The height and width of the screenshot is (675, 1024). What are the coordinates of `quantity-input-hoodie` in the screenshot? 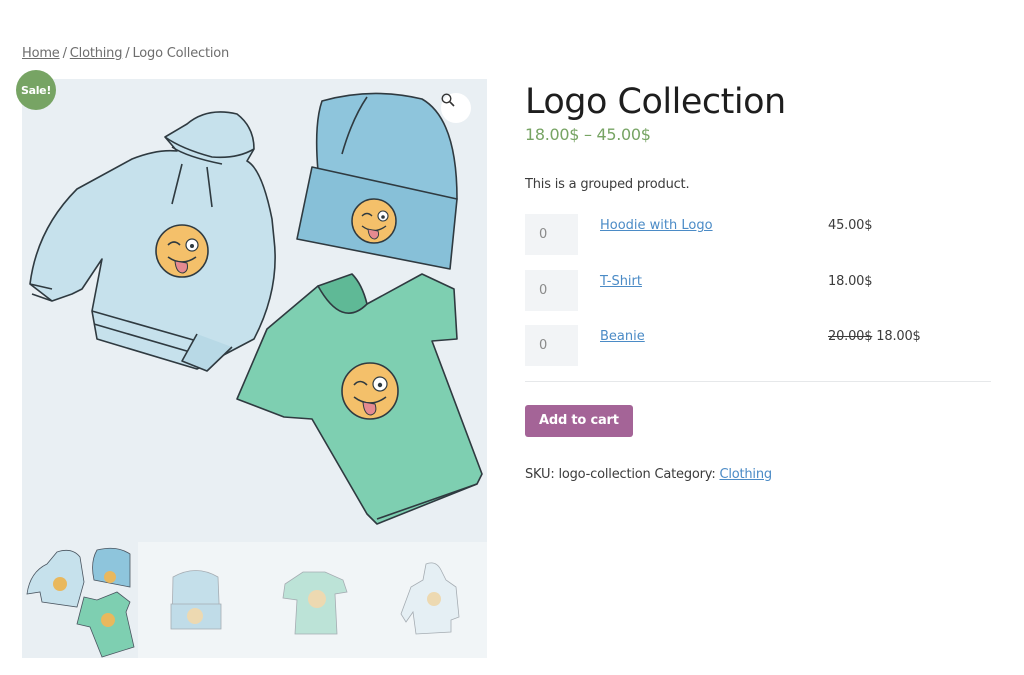 It's located at (551, 234).